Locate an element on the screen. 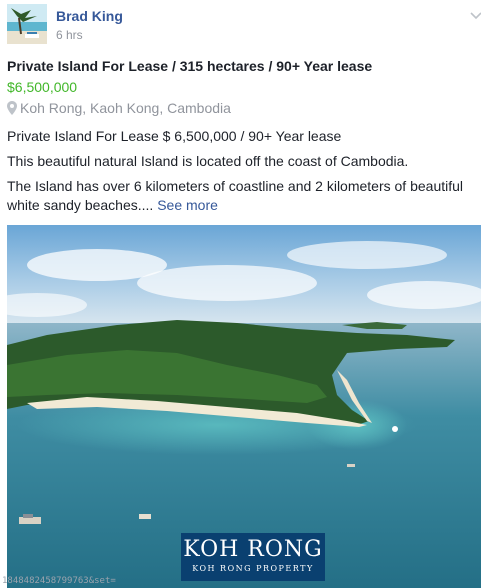 Image resolution: width=481 pixels, height=588 pixels. status-url-text: 1848482458799763&set= is located at coordinates (59, 581).